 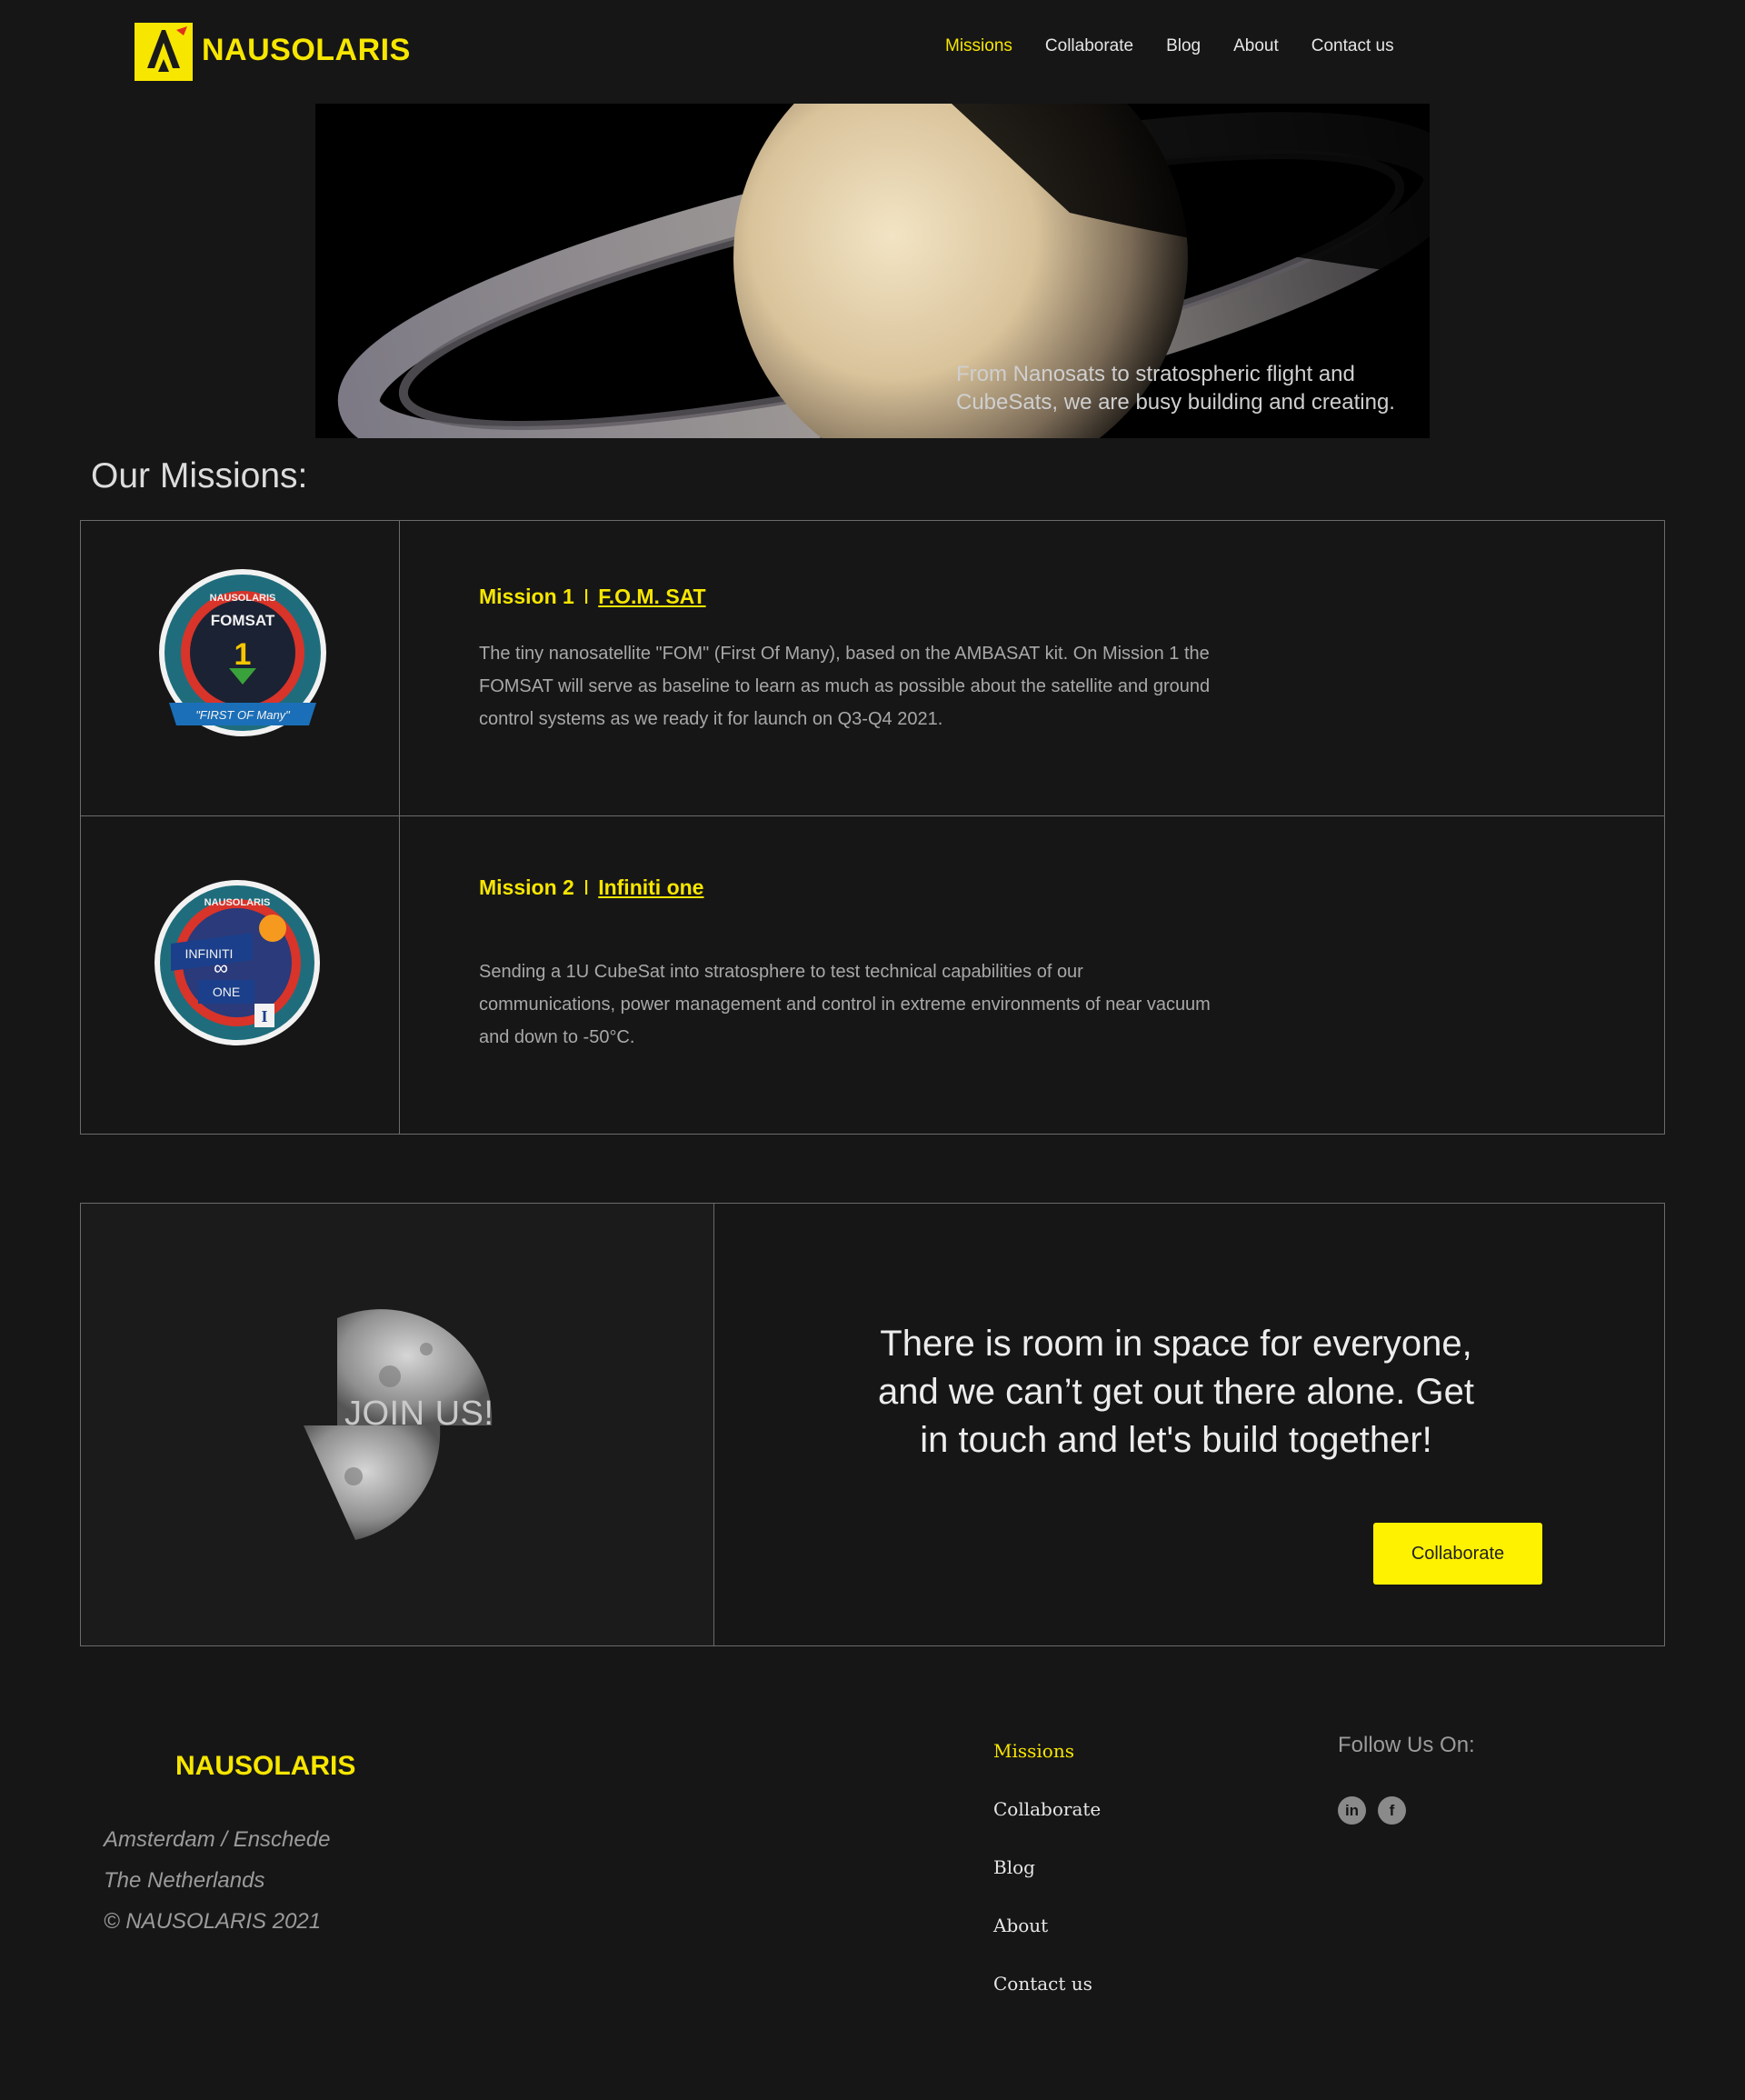 I want to click on footer-nav-about: About, so click(x=1047, y=1944).